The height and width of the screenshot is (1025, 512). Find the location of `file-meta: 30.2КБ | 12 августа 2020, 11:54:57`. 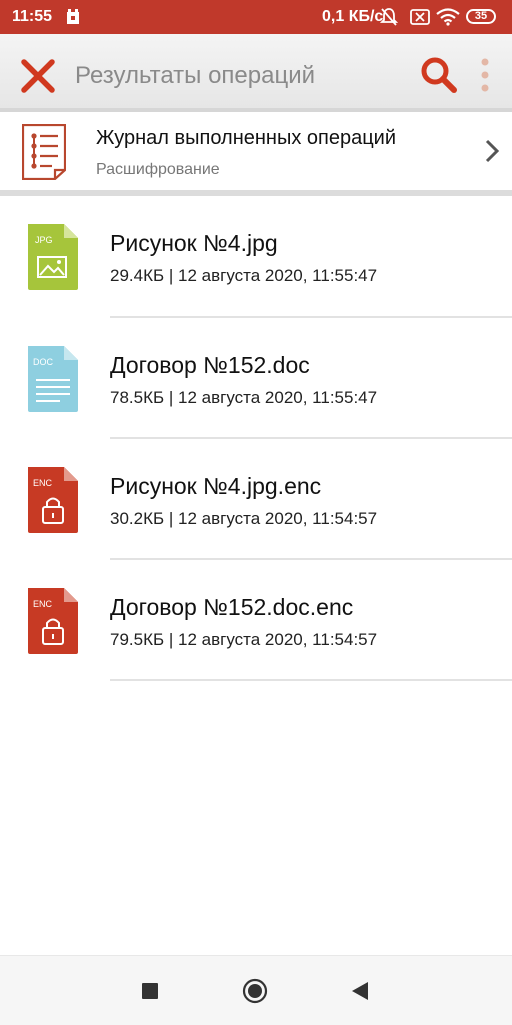

file-meta: 30.2КБ | 12 августа 2020, 11:54:57 is located at coordinates (244, 518).